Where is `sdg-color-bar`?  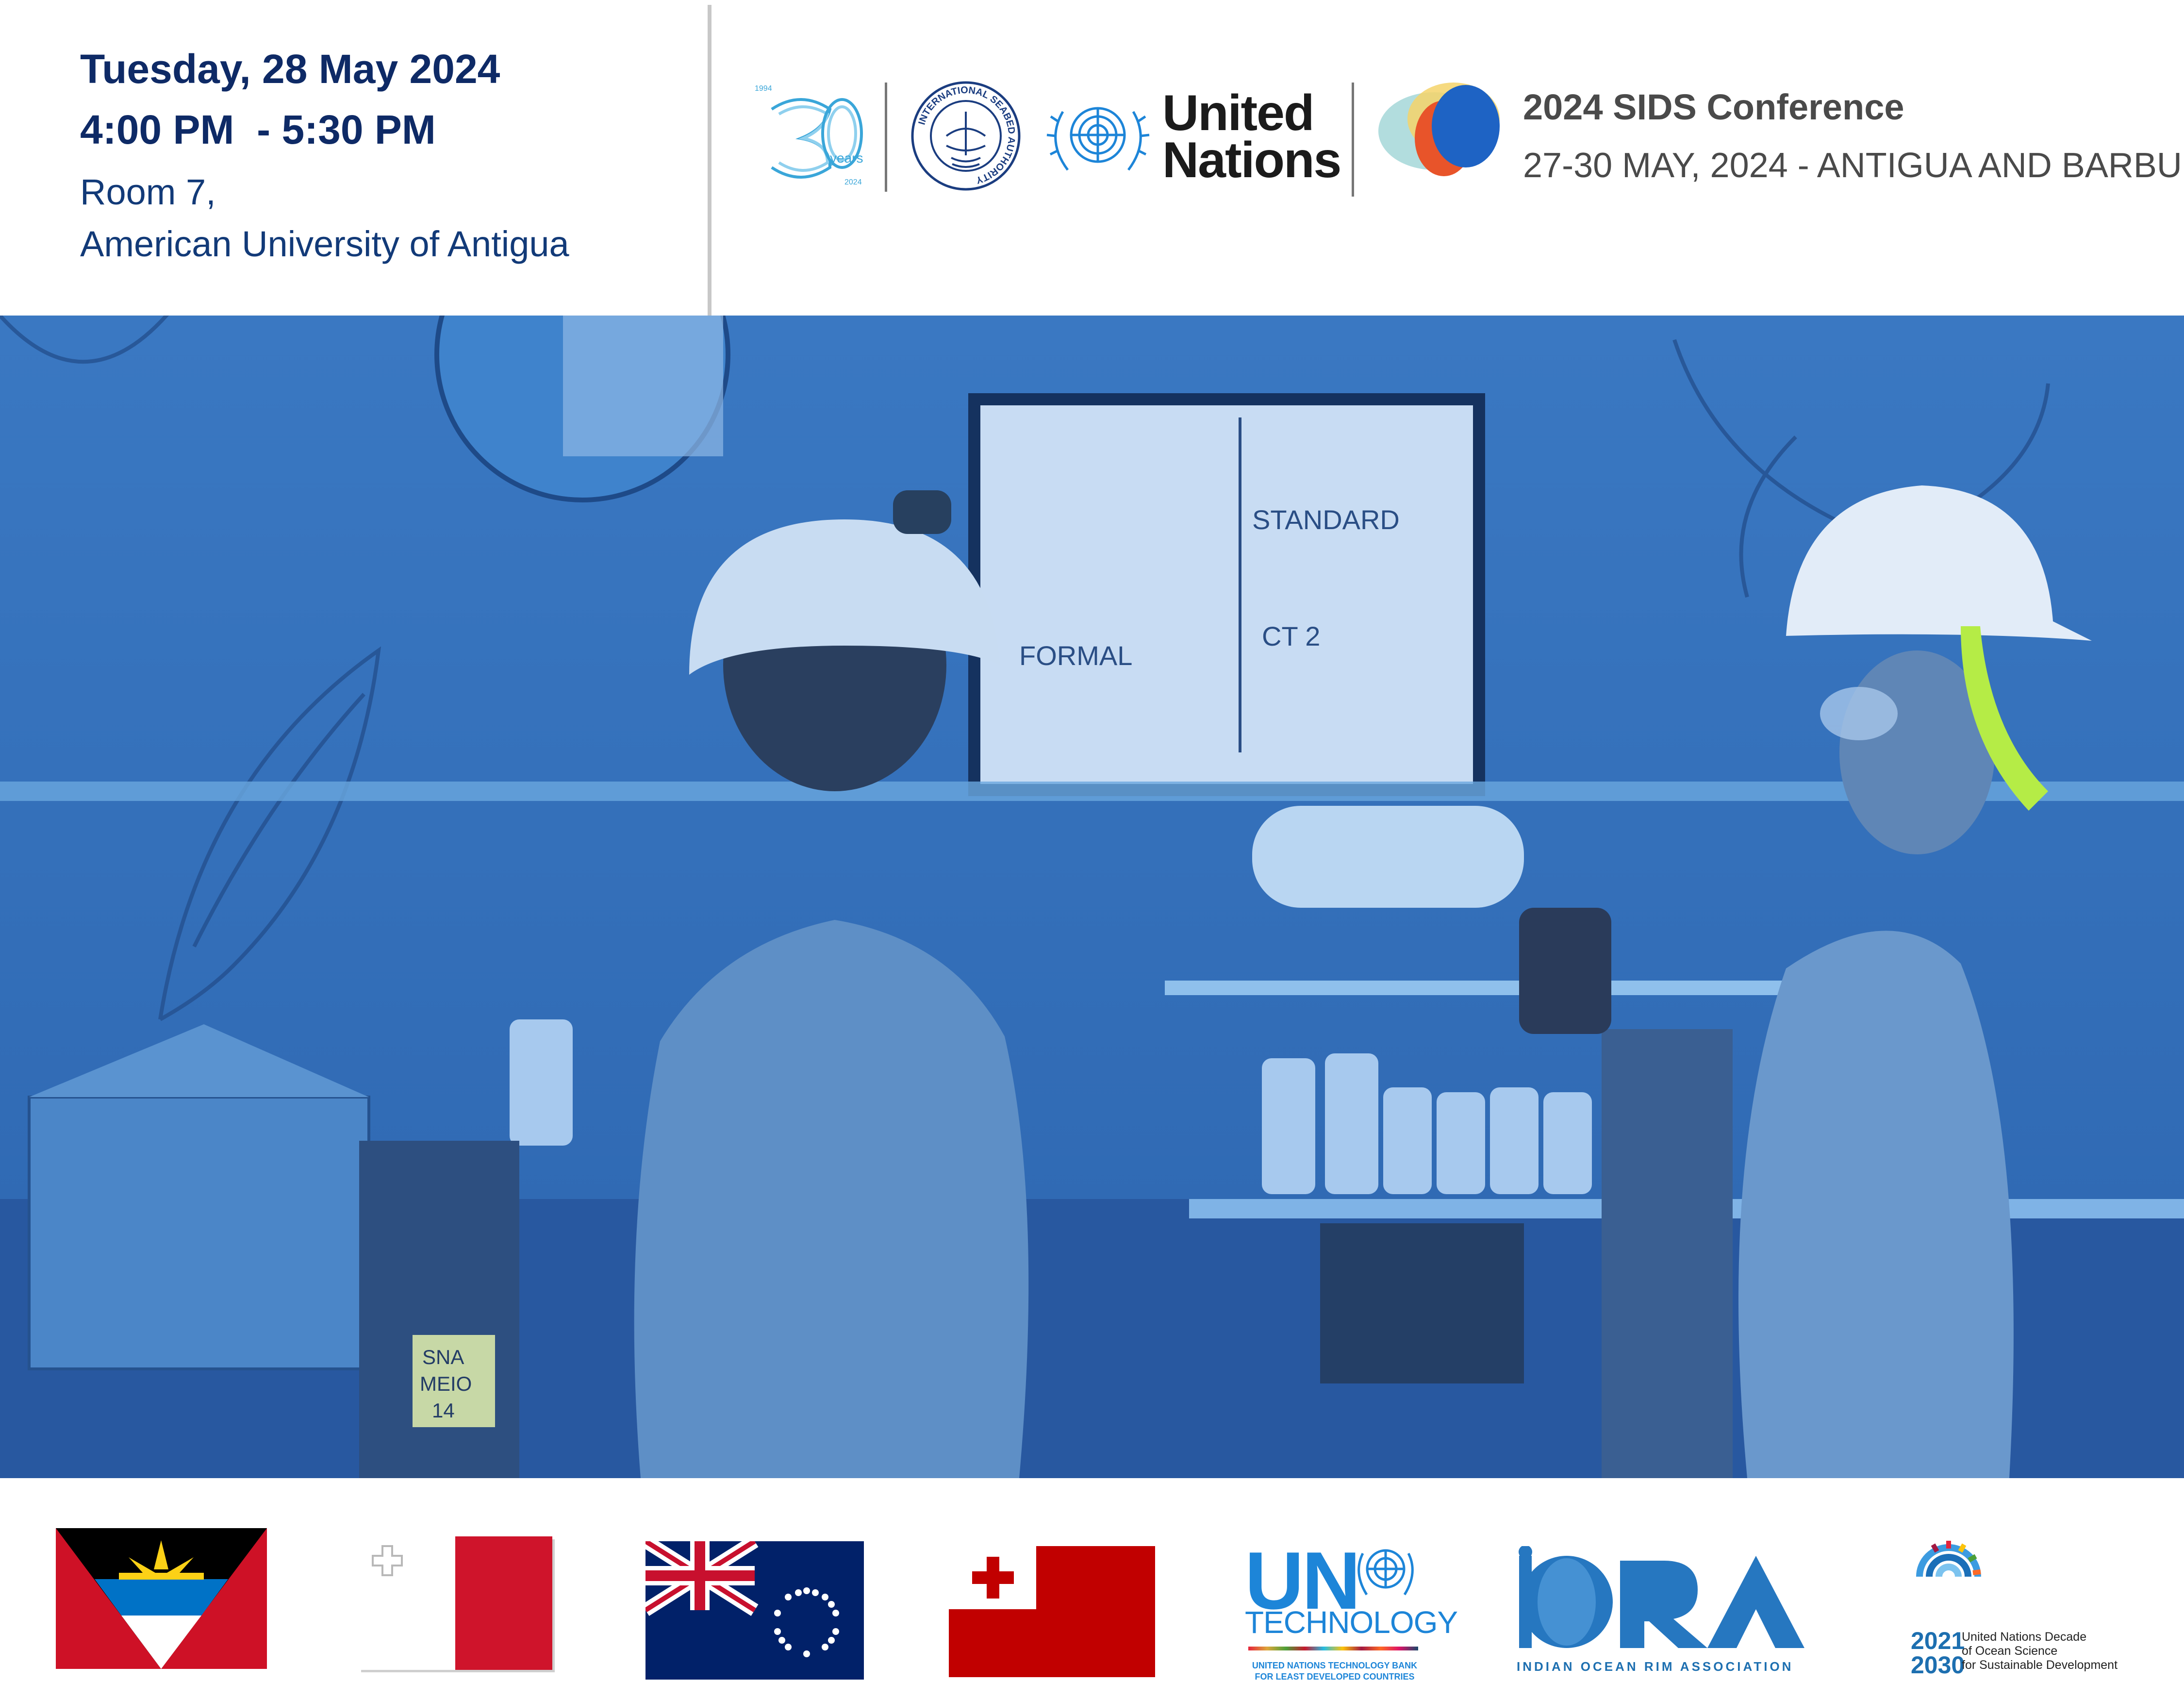
sdg-color-bar is located at coordinates (1333, 1648).